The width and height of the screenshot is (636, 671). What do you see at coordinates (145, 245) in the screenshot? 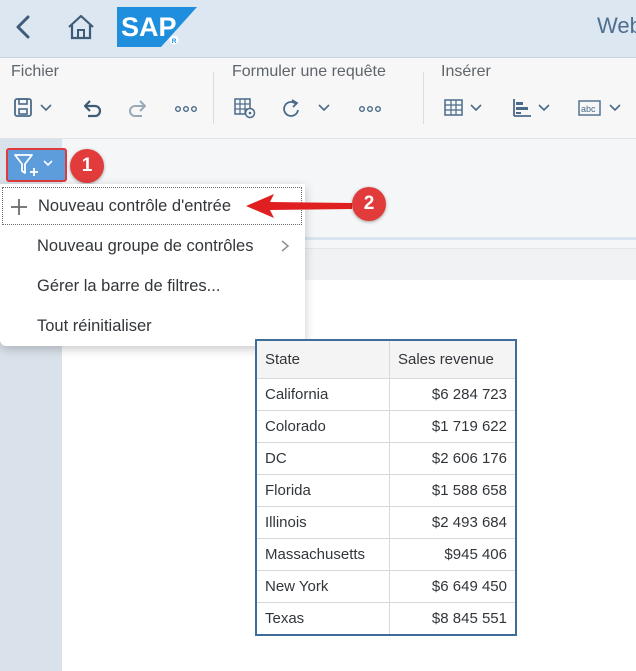
I see `menu-item-label: Nouveau groupe de contrôles` at bounding box center [145, 245].